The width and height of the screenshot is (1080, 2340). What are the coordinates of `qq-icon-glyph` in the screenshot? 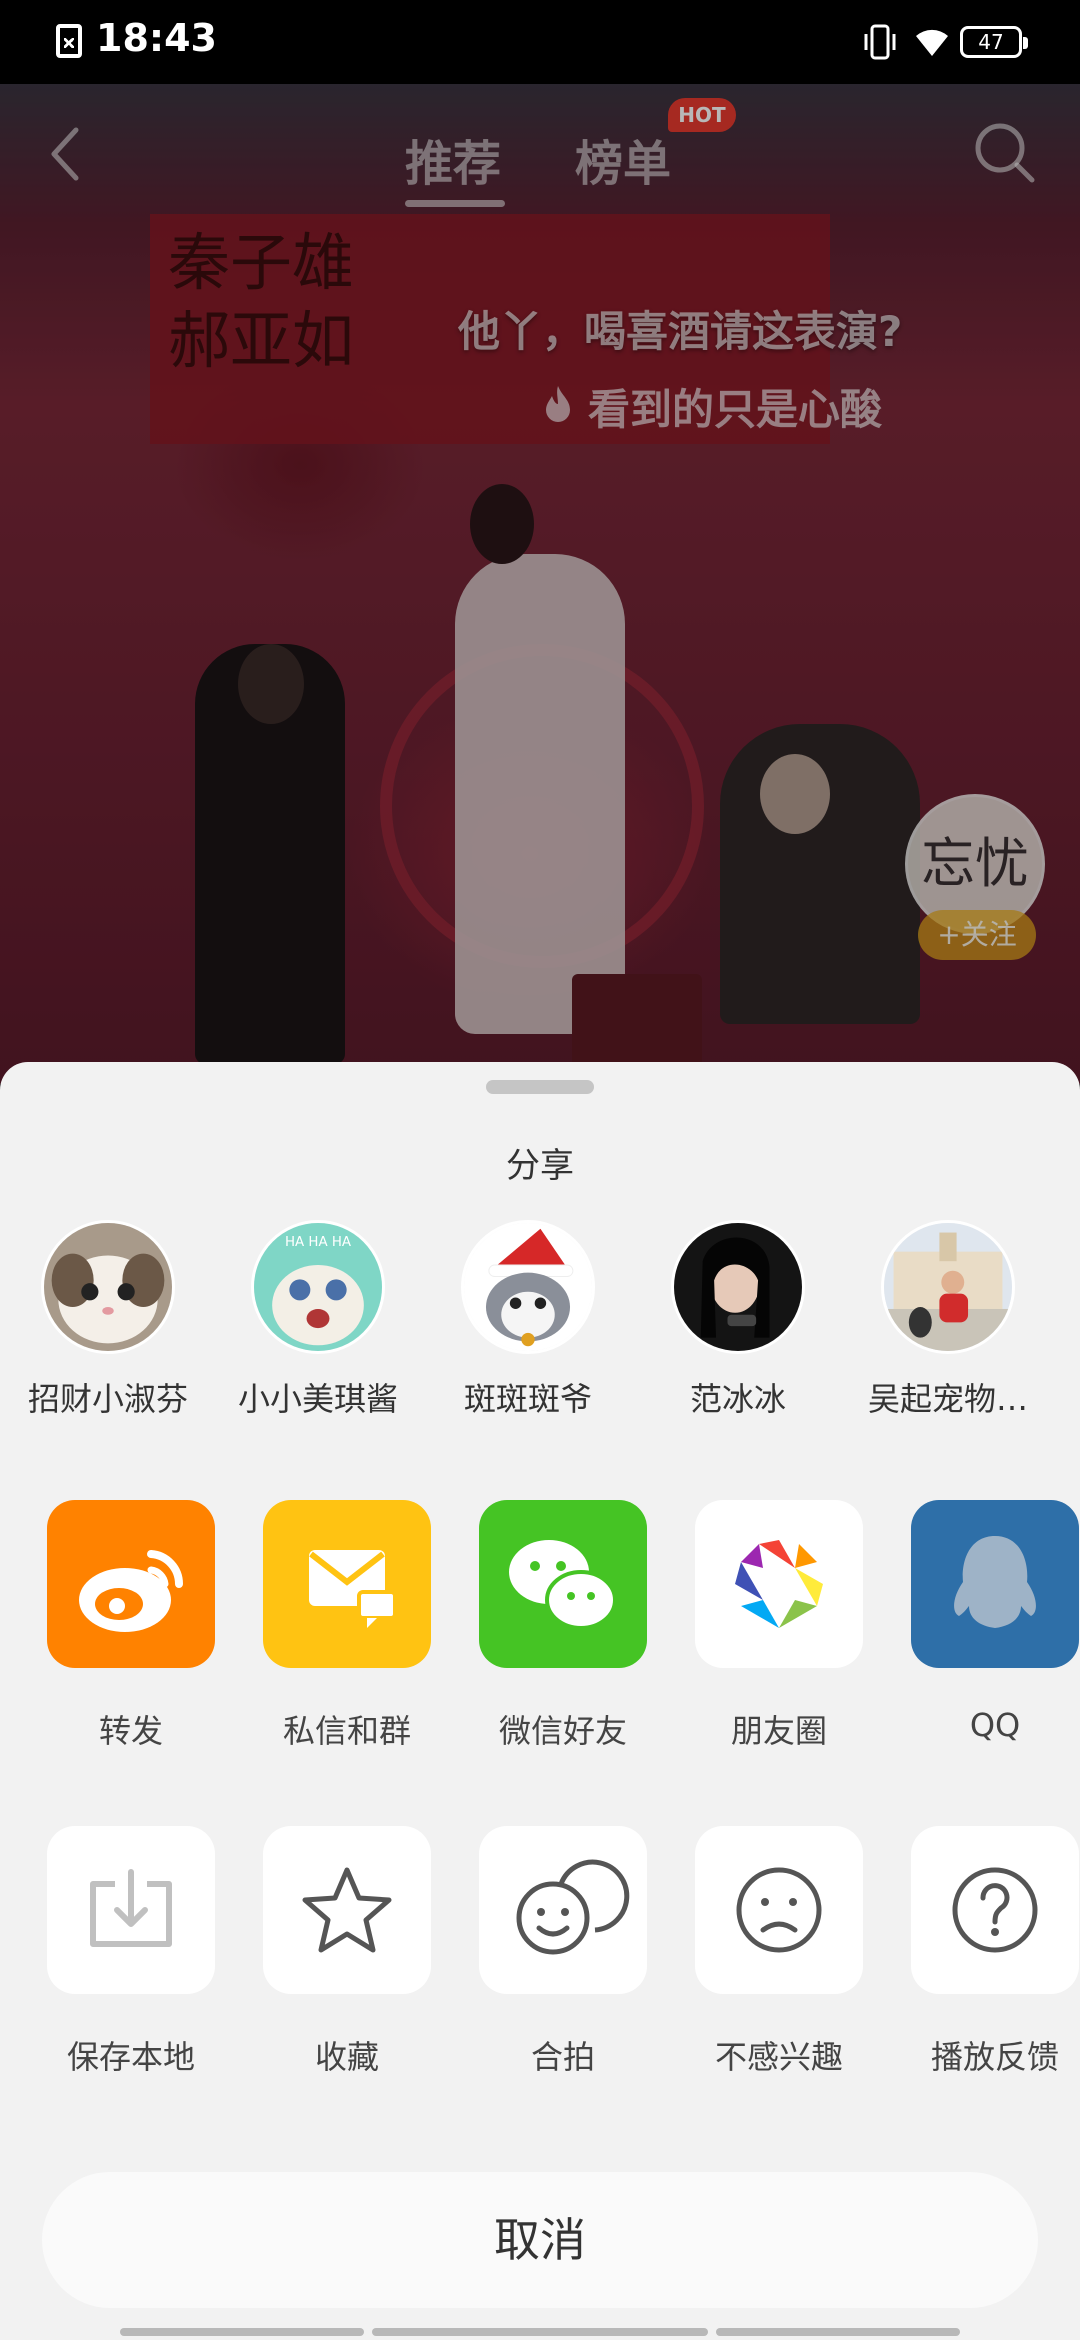 It's located at (995, 1582).